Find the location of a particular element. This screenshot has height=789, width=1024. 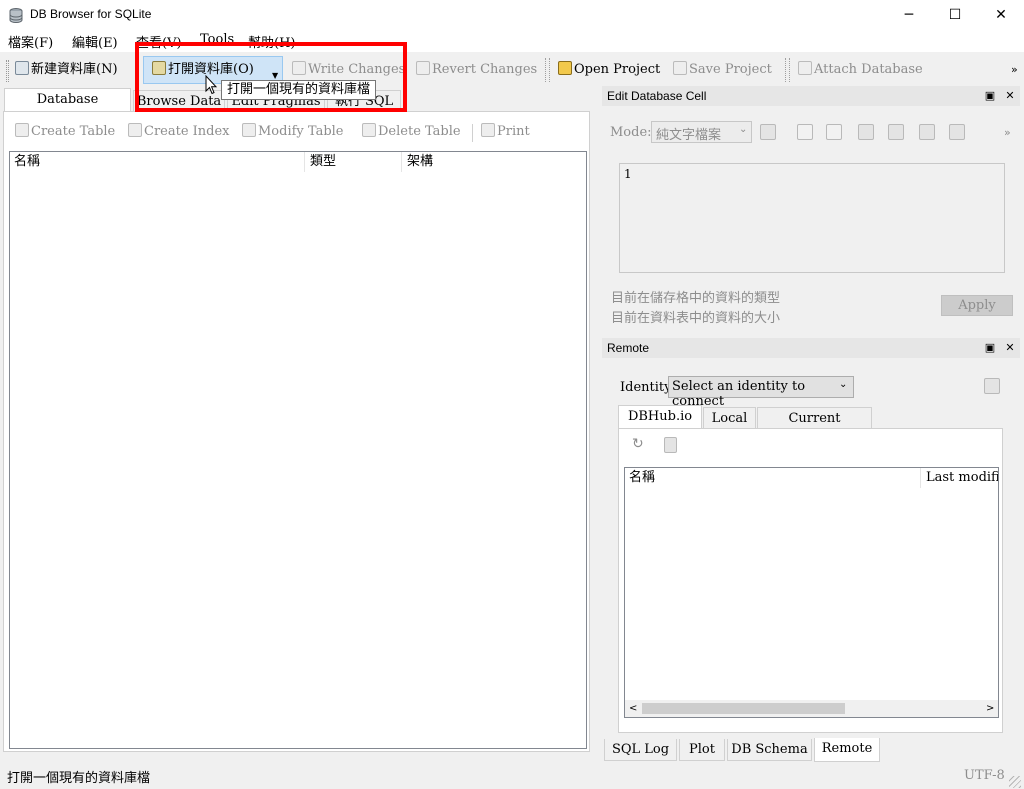

attach-database-button: Attach Database is located at coordinates (860, 70).